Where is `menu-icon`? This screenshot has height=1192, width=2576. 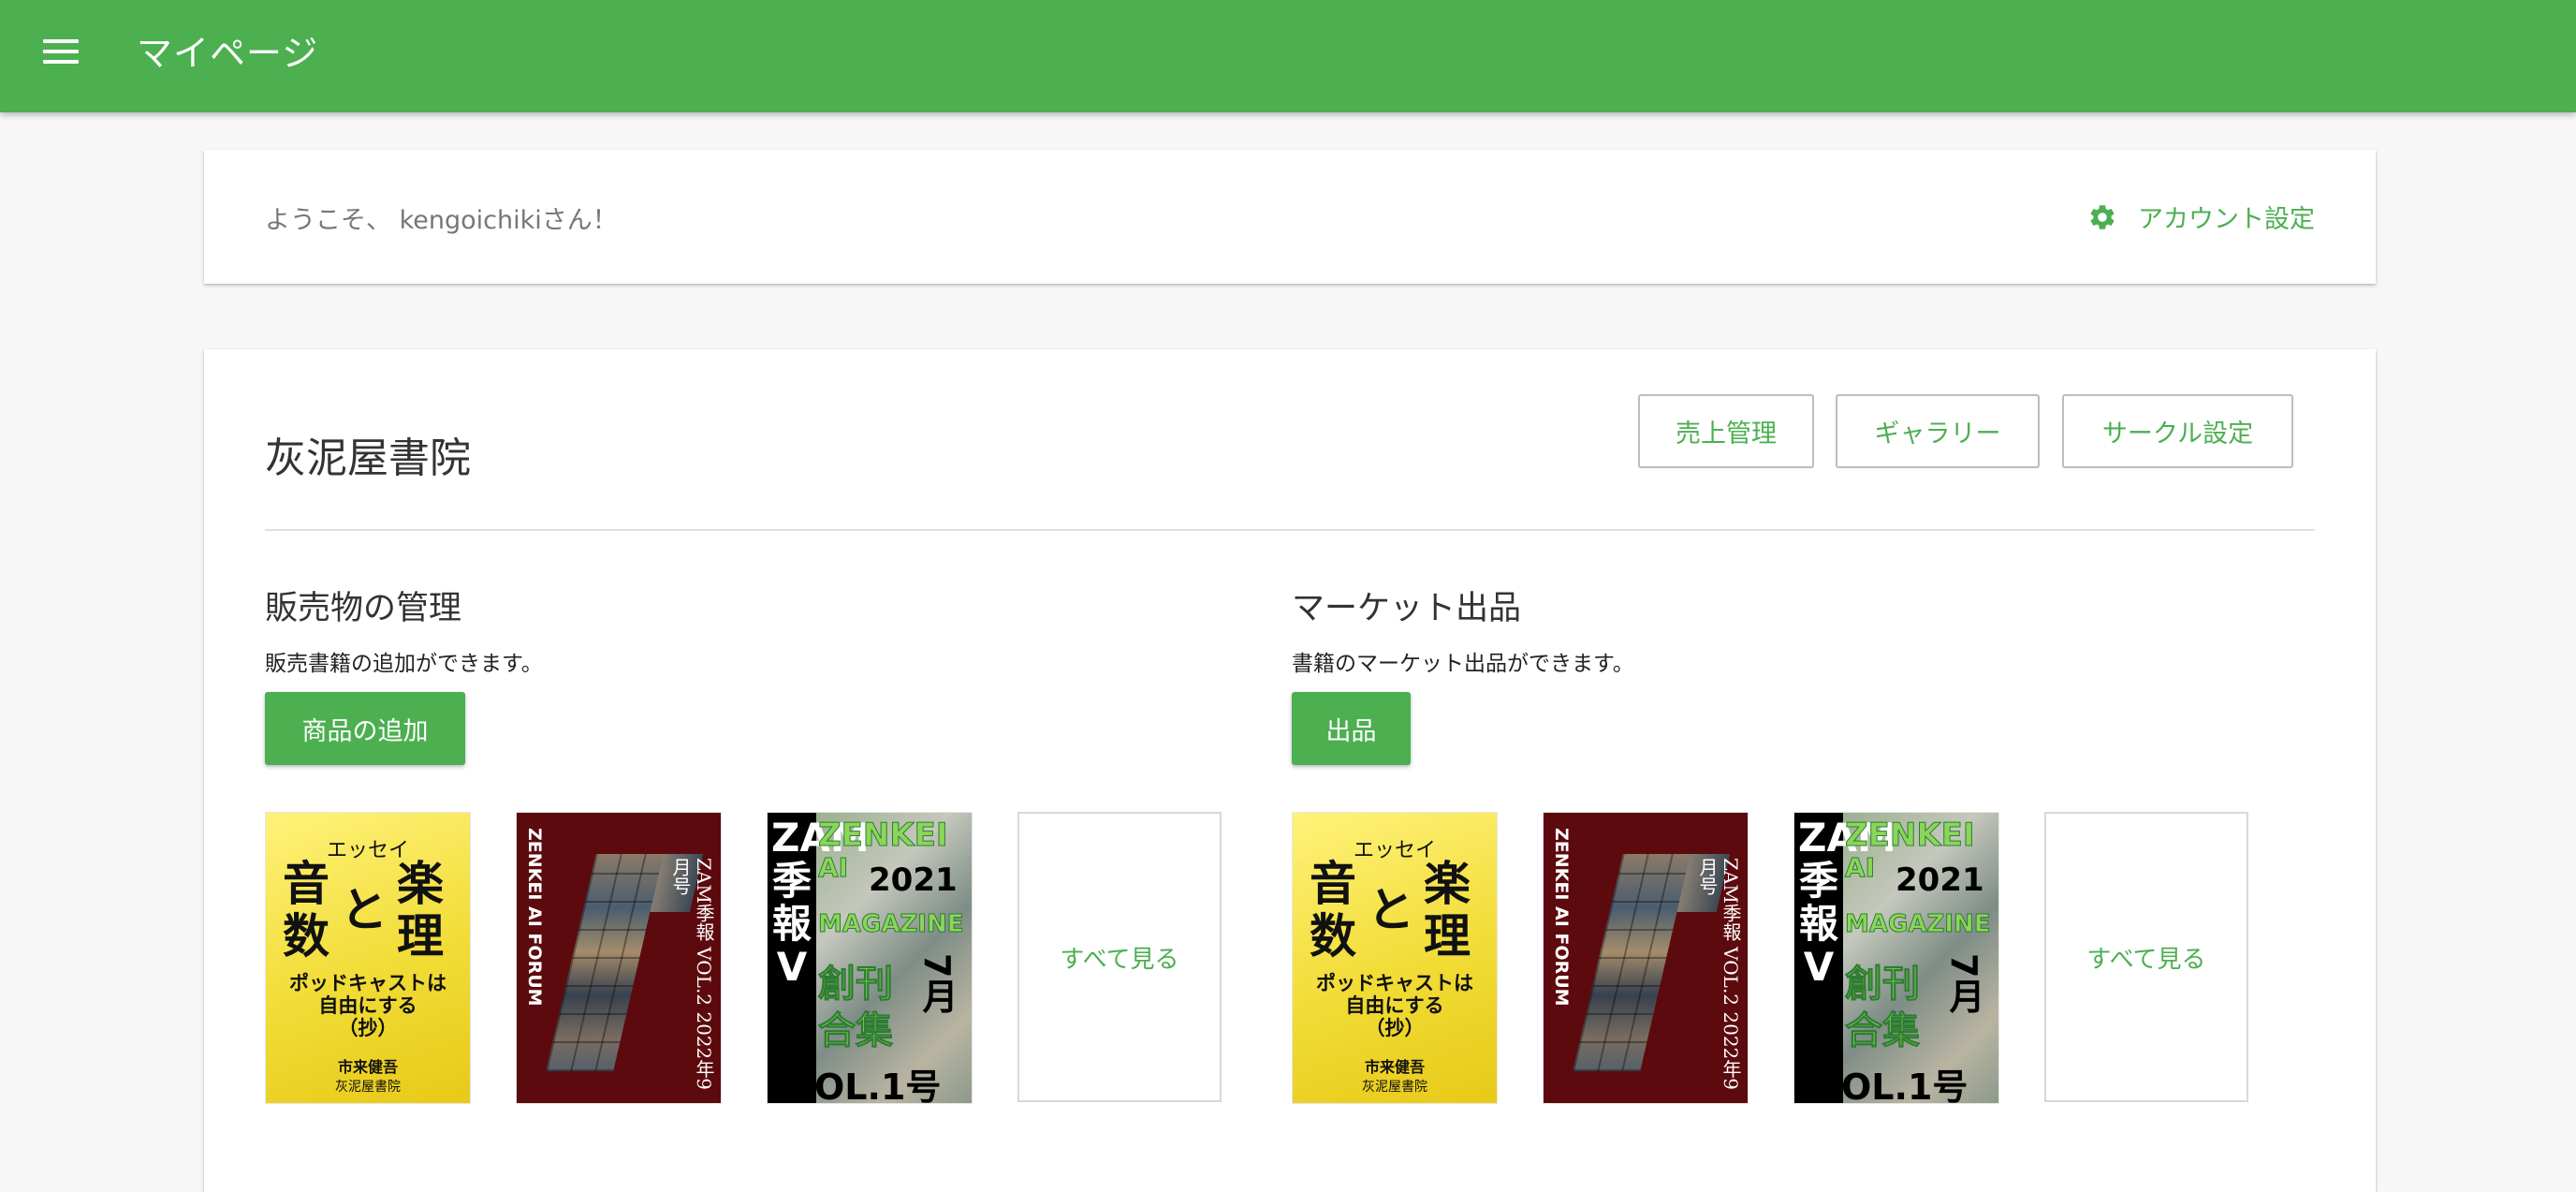
menu-icon is located at coordinates (61, 55).